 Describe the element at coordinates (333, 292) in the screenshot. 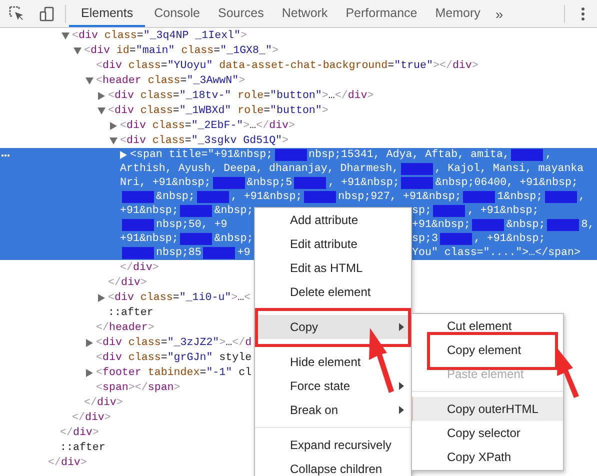

I see `menu-item: Delete element` at that location.